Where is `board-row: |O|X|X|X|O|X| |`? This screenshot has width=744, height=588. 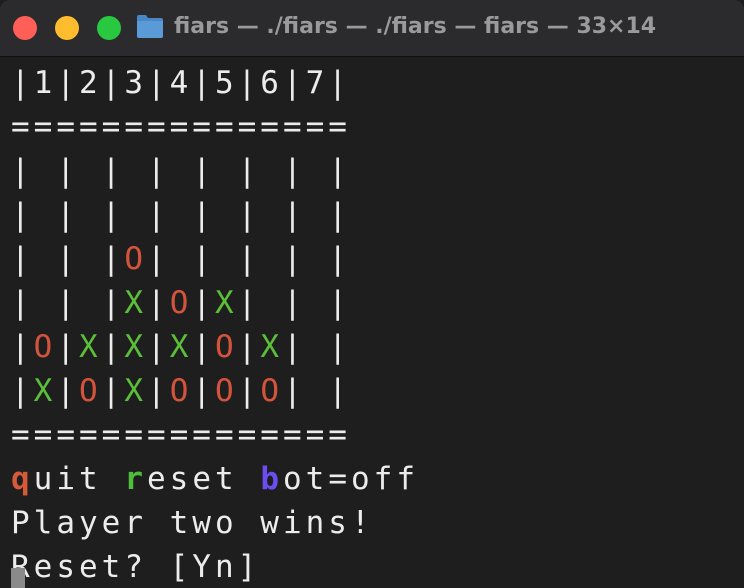
board-row: |O|X|X|X|O|X| | is located at coordinates (181, 347).